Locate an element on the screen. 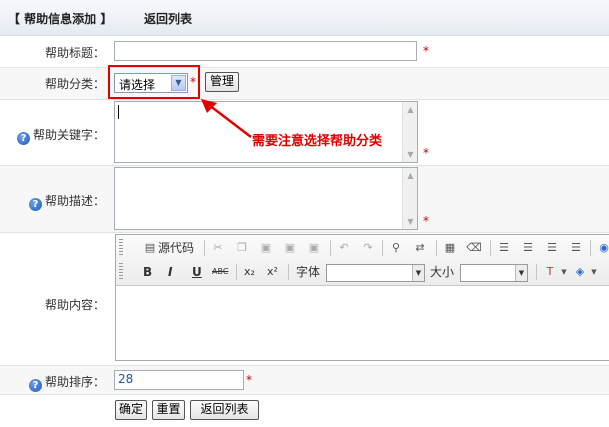 The height and width of the screenshot is (427, 609). align-justify-icon: ☰ is located at coordinates (576, 248).